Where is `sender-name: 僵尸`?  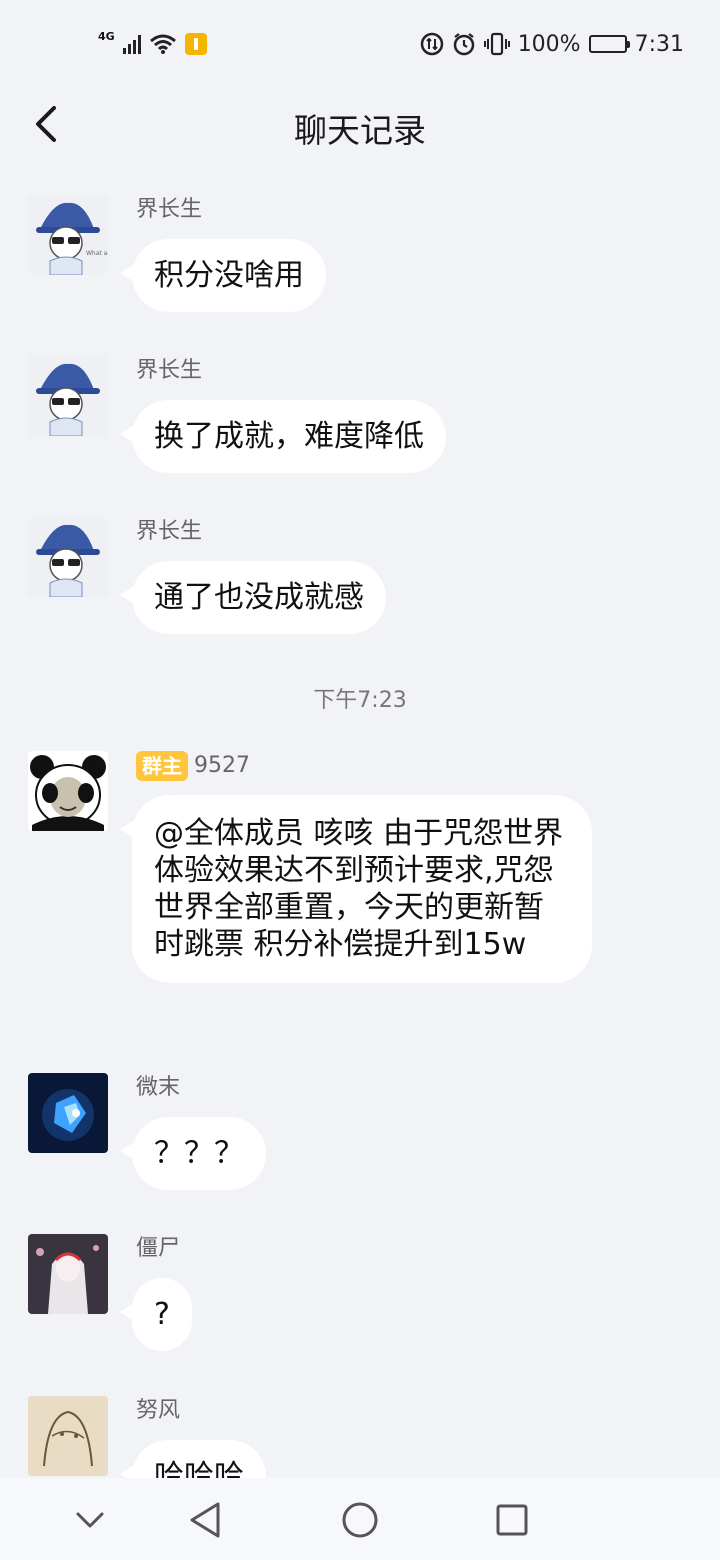 sender-name: 僵尸 is located at coordinates (158, 1249).